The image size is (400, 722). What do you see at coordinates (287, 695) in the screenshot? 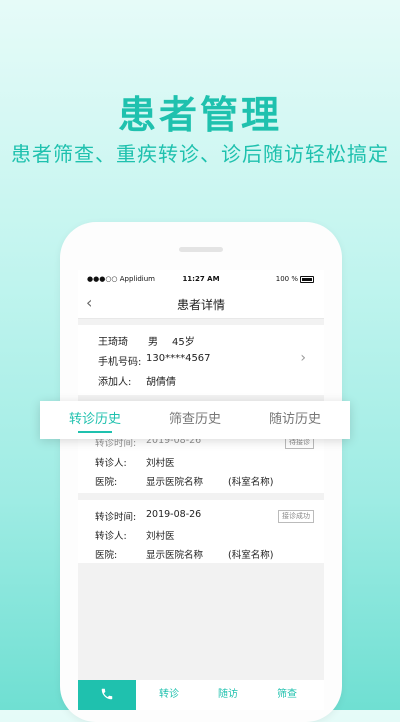
I see `screening-button: 筛查` at bounding box center [287, 695].